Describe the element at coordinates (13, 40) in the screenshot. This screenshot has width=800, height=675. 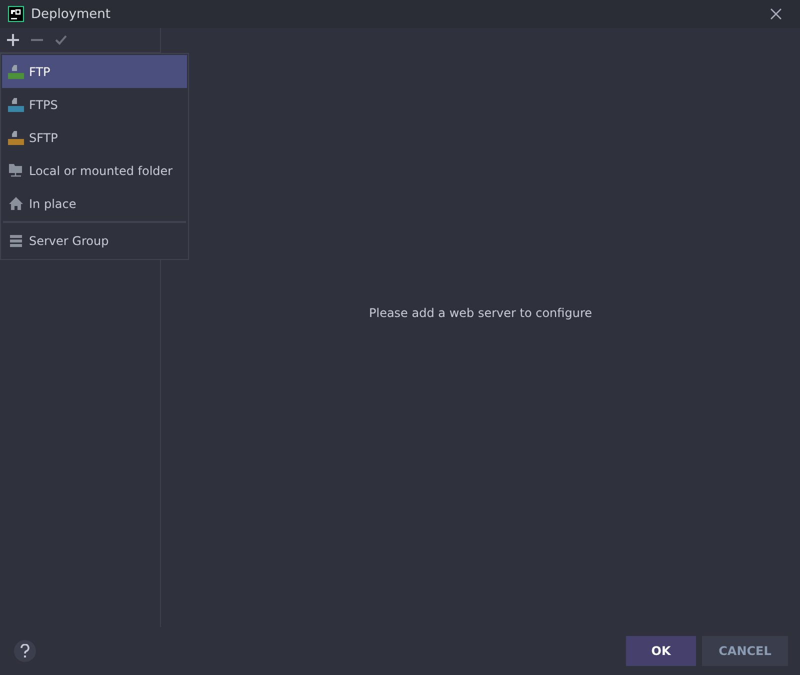
I see `add-icon` at that location.